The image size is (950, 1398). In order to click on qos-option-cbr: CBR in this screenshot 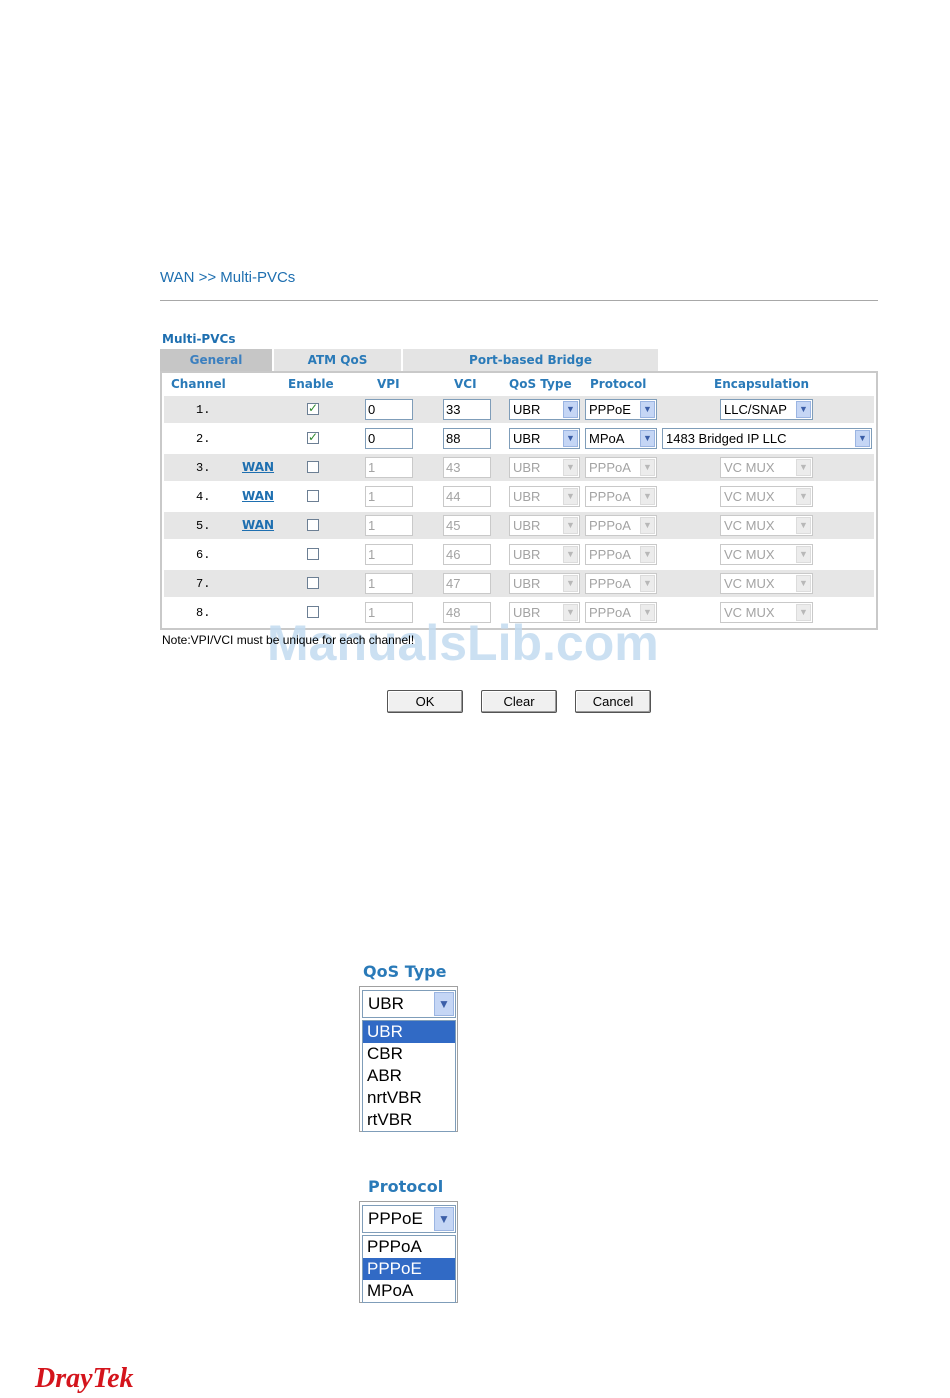, I will do `click(409, 1054)`.